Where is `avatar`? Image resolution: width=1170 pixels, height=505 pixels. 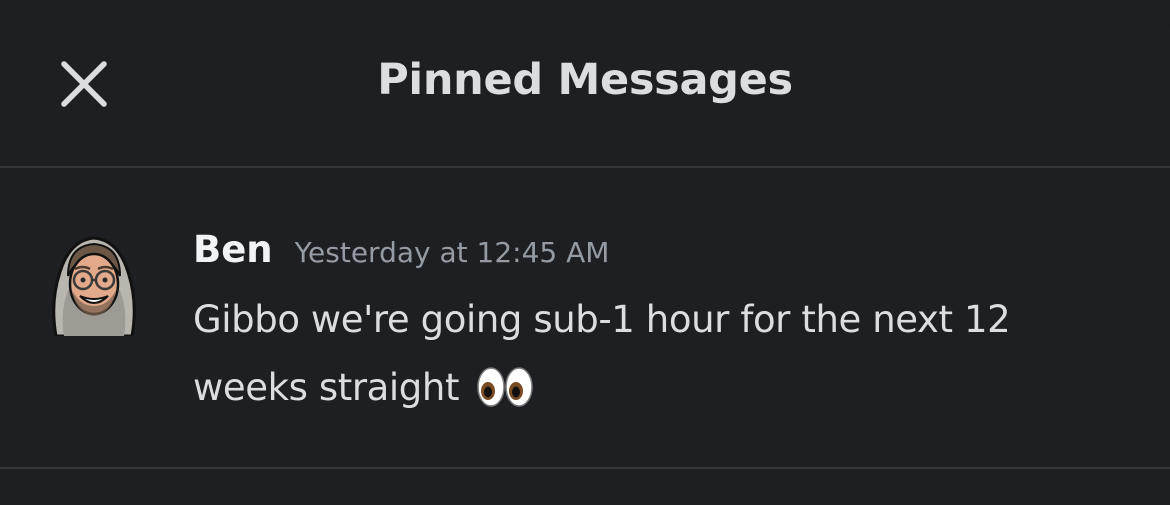
avatar is located at coordinates (94, 285).